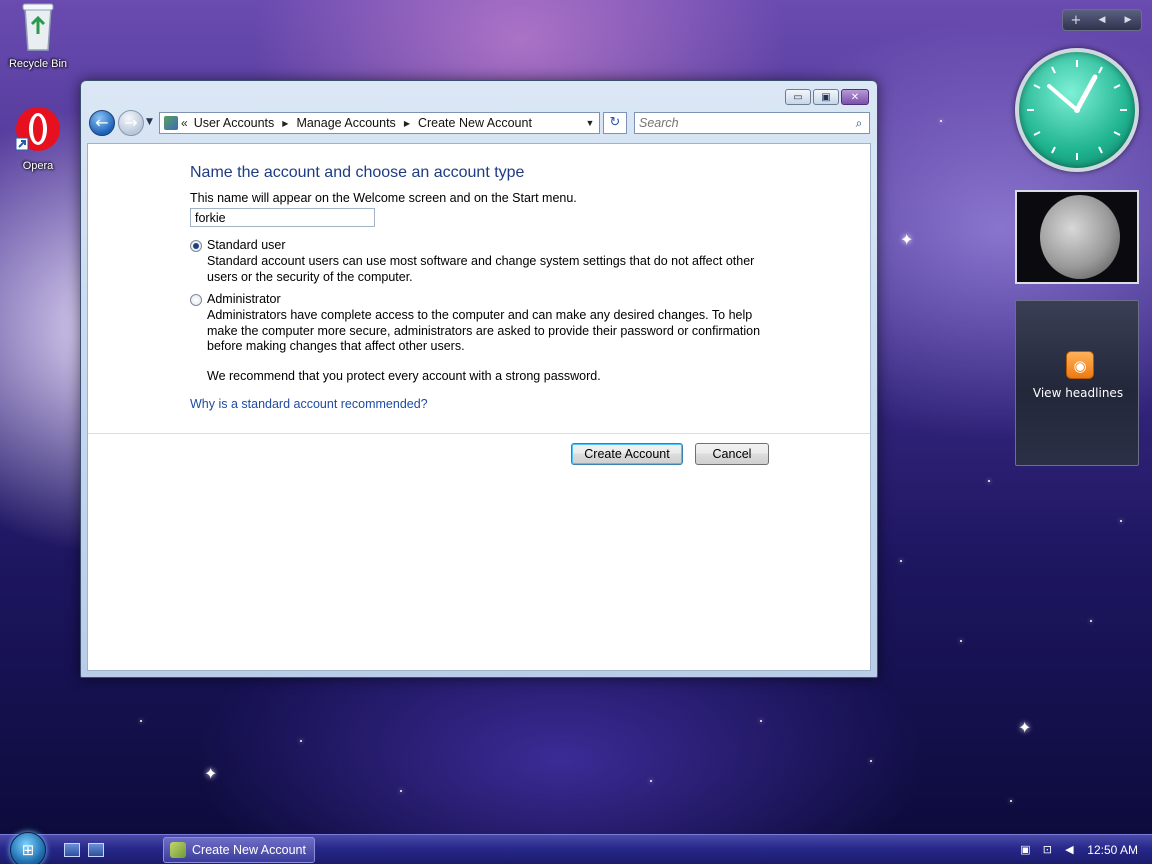  Describe the element at coordinates (615, 123) in the screenshot. I see `refresh-button: ↻` at that location.